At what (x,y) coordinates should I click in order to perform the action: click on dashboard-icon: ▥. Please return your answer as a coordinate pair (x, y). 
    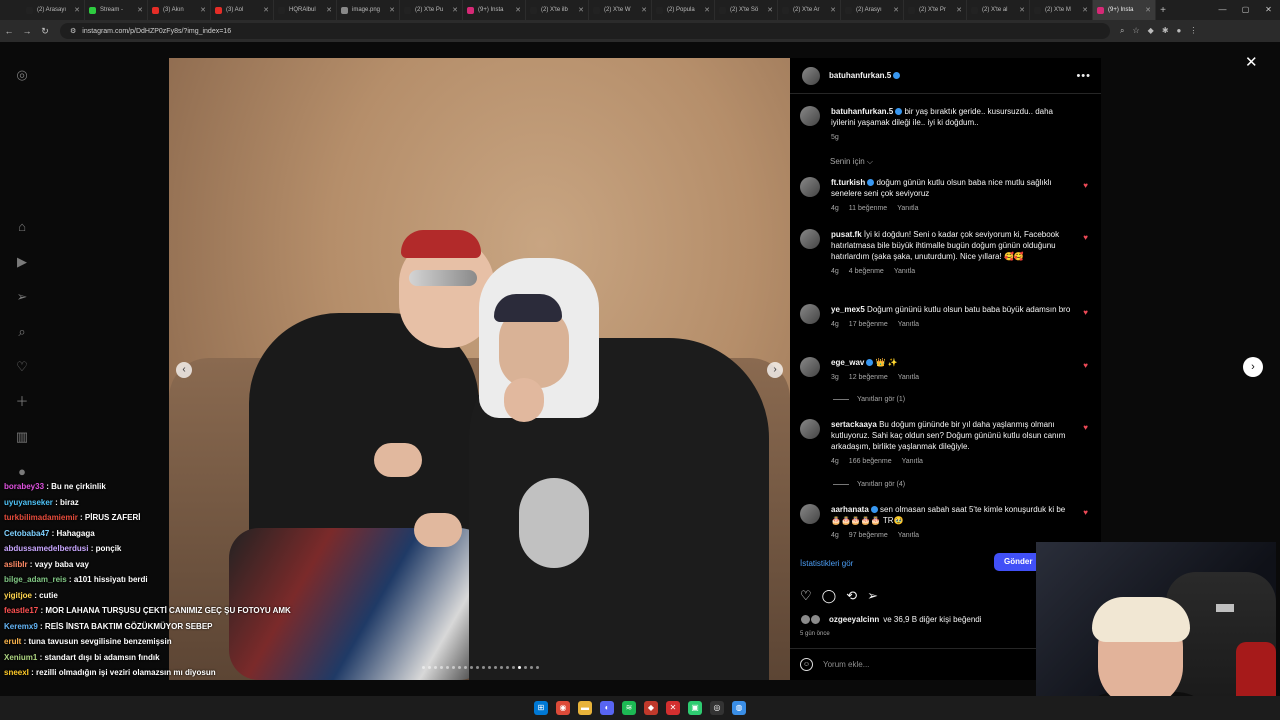
    Looking at the image, I should click on (22, 437).